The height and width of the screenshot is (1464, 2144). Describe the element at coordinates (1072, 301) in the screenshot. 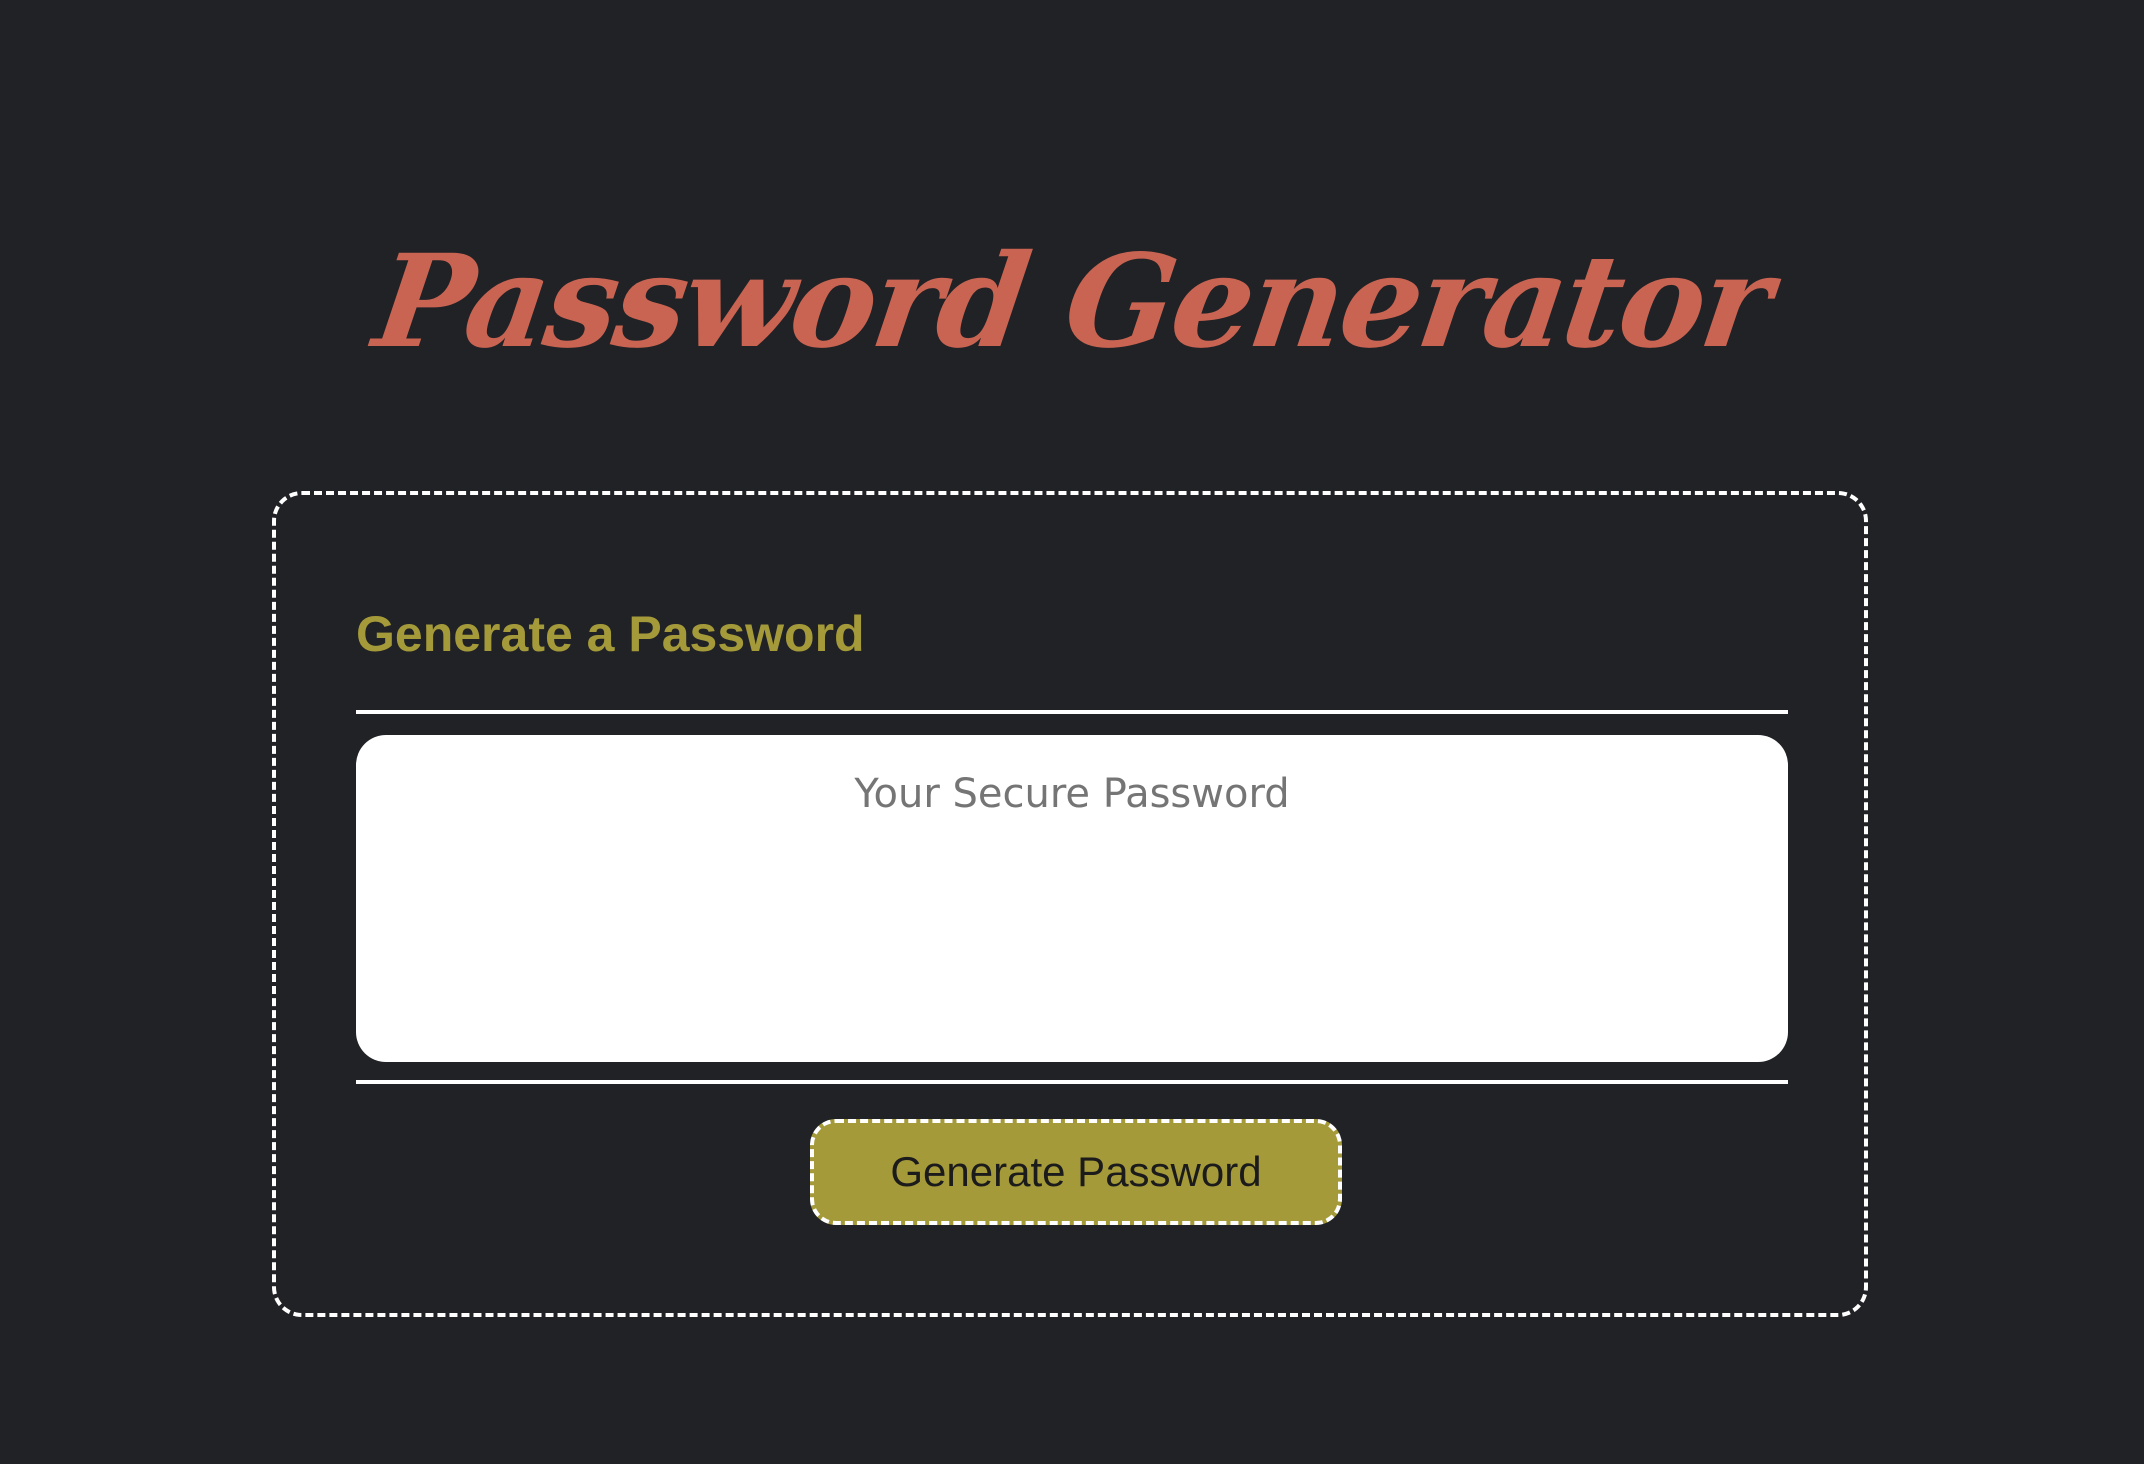

I see `page-title: Password Generator` at that location.